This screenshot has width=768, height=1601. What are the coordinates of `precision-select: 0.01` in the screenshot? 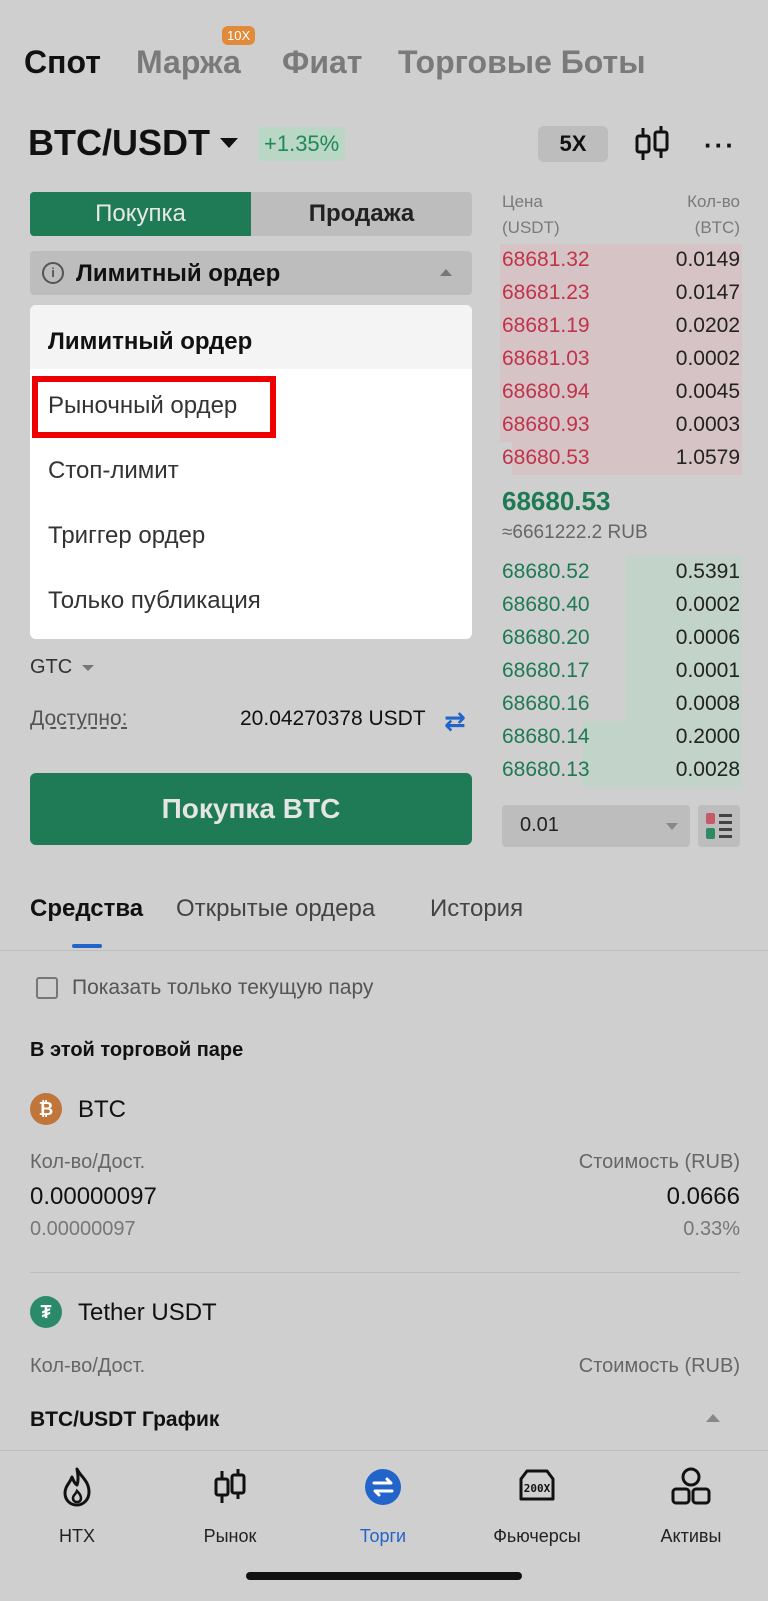 It's located at (596, 826).